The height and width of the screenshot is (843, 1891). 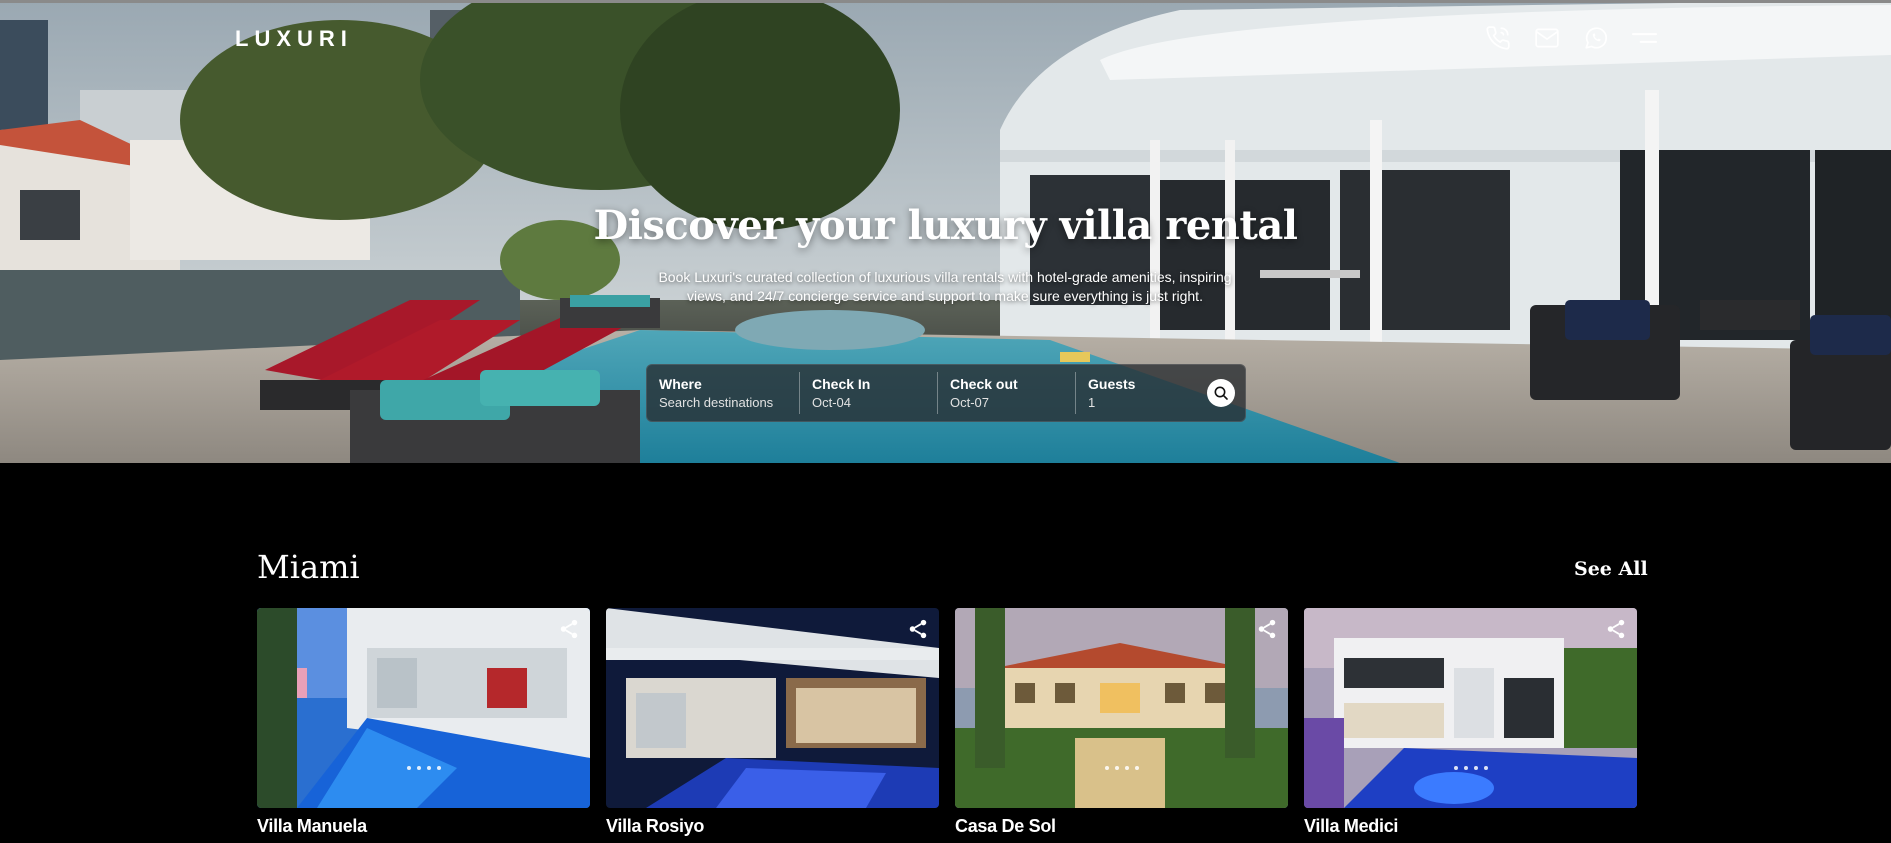 What do you see at coordinates (308, 567) in the screenshot?
I see `section-title: Miami` at bounding box center [308, 567].